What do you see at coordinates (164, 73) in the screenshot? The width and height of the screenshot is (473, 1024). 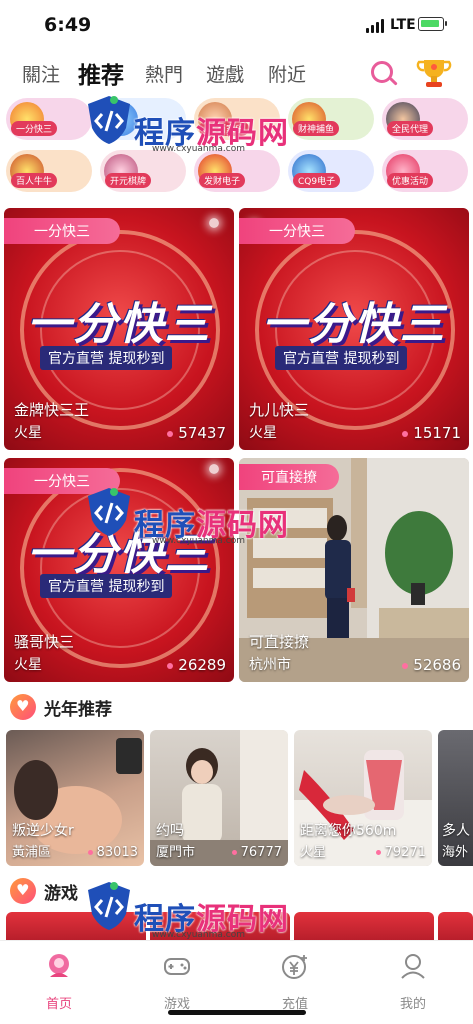 I see `tab-hot: 熱門` at bounding box center [164, 73].